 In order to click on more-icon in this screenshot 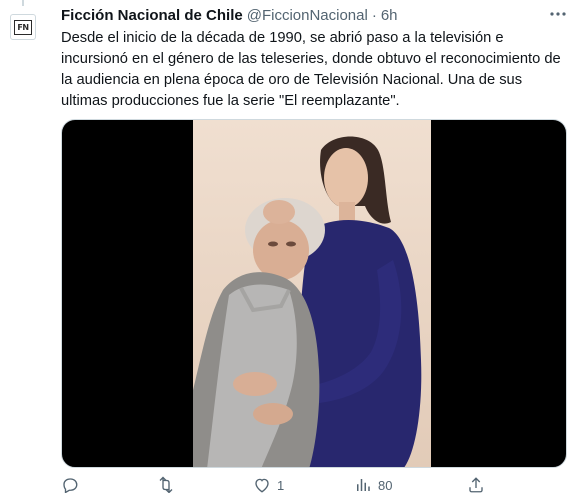, I will do `click(558, 14)`.